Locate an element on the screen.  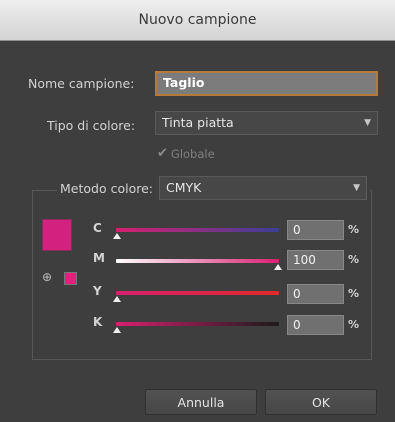
channel-c-label: C is located at coordinates (97, 228).